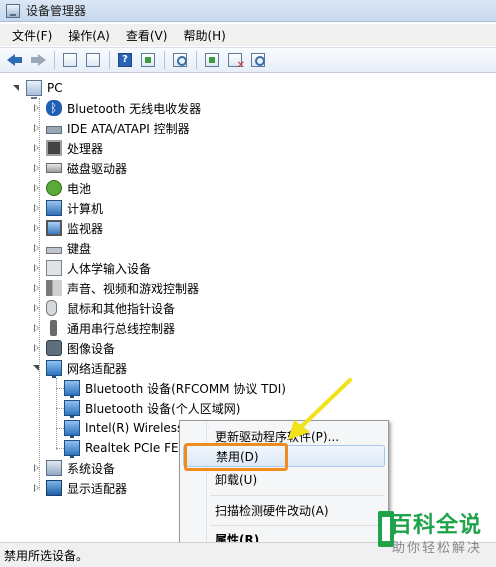 The width and height of the screenshot is (496, 567). I want to click on tree-item-label: 磁盘驱动器, so click(97, 168).